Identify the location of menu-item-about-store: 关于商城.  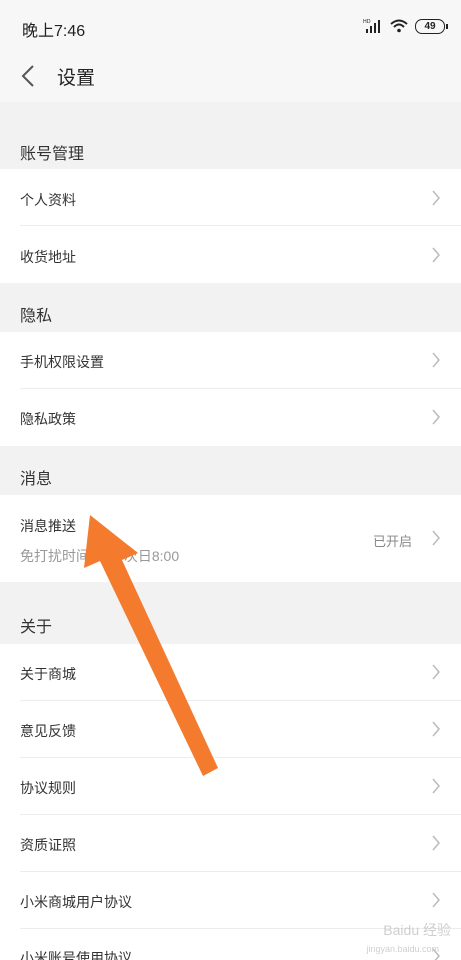
(230, 672).